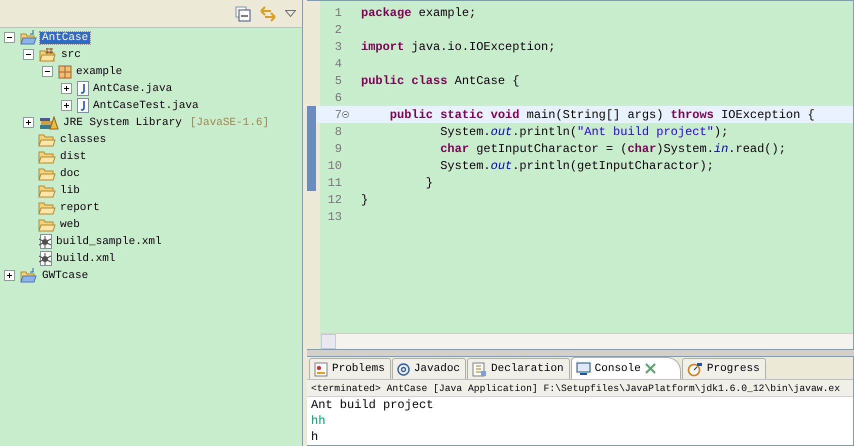  Describe the element at coordinates (338, 97) in the screenshot. I see `line-number: 6` at that location.